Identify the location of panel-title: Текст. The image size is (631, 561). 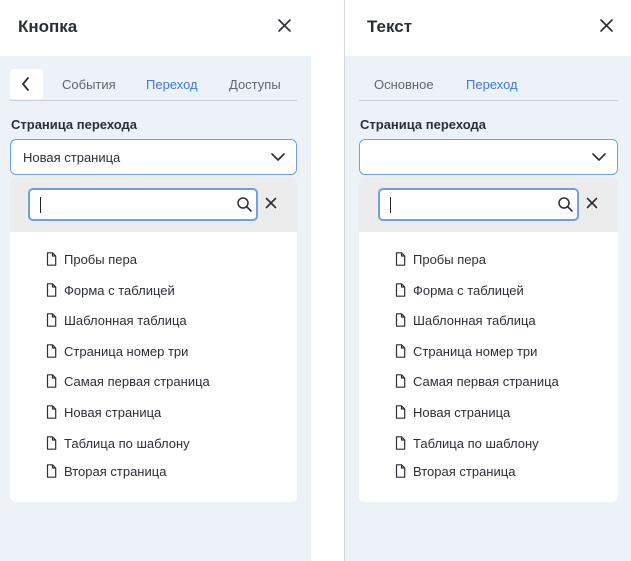
(390, 26).